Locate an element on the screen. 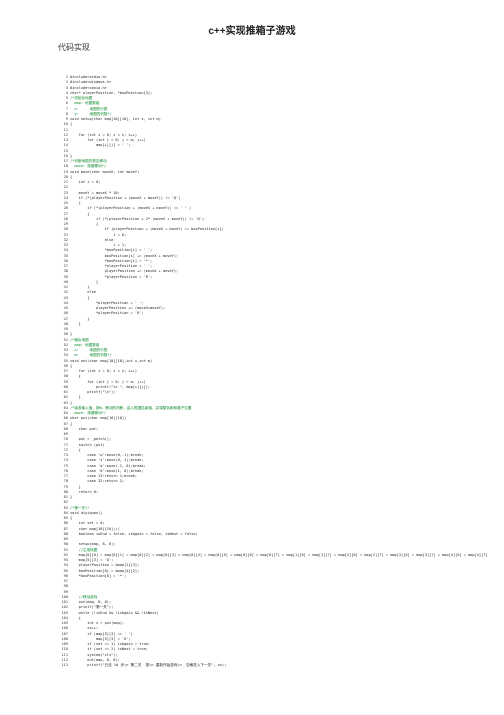 This screenshot has height=715, width=504. code-text: *boxPosition[0] = '*'; is located at coordinates (98, 575).